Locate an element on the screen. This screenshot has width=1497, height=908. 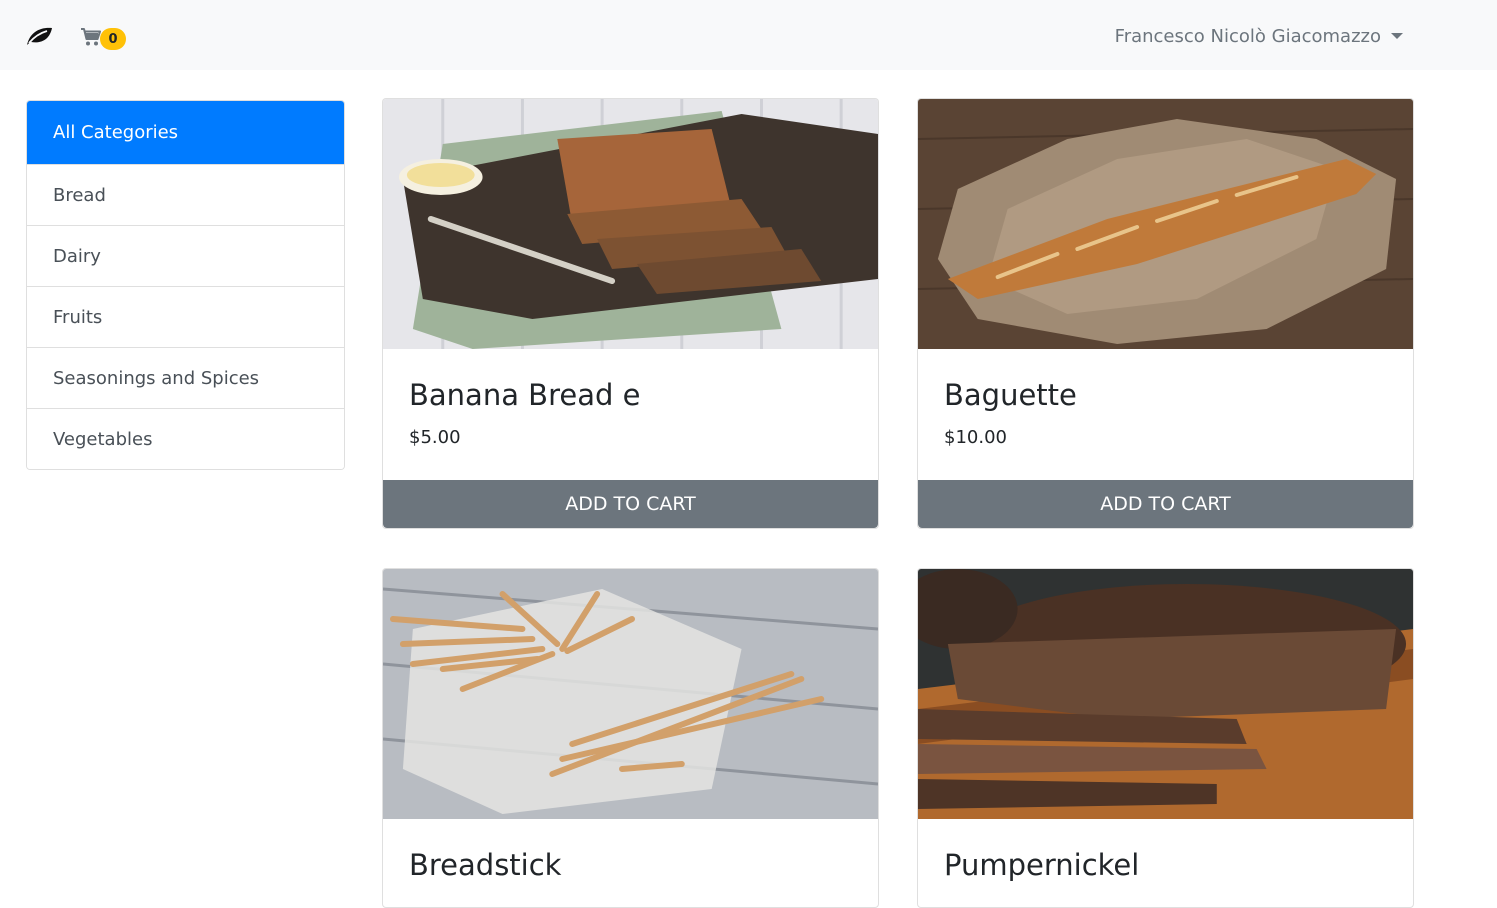
category-label: Fruits is located at coordinates (78, 317).